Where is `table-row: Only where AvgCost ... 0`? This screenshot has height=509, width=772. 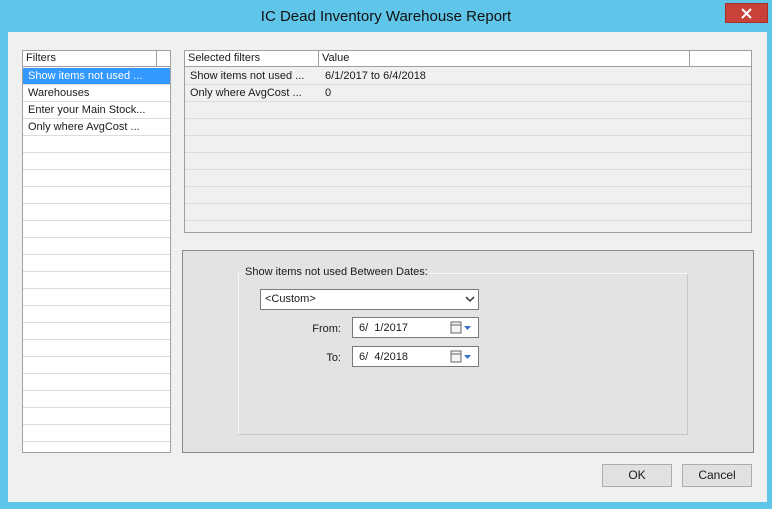 table-row: Only where AvgCost ... 0 is located at coordinates (468, 93).